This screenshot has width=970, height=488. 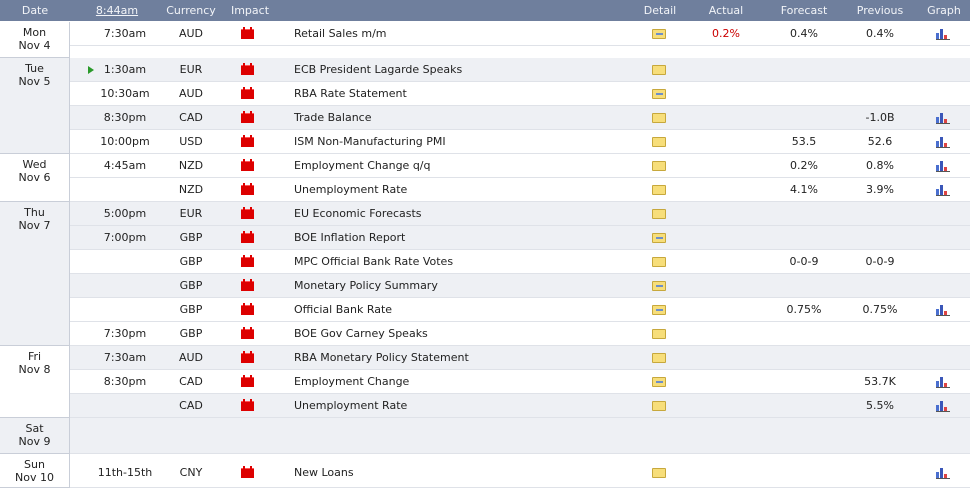 I want to click on event-row: 4:45am NZD Employment Change q/q 0.2% 0.8%, so click(x=520, y=166).